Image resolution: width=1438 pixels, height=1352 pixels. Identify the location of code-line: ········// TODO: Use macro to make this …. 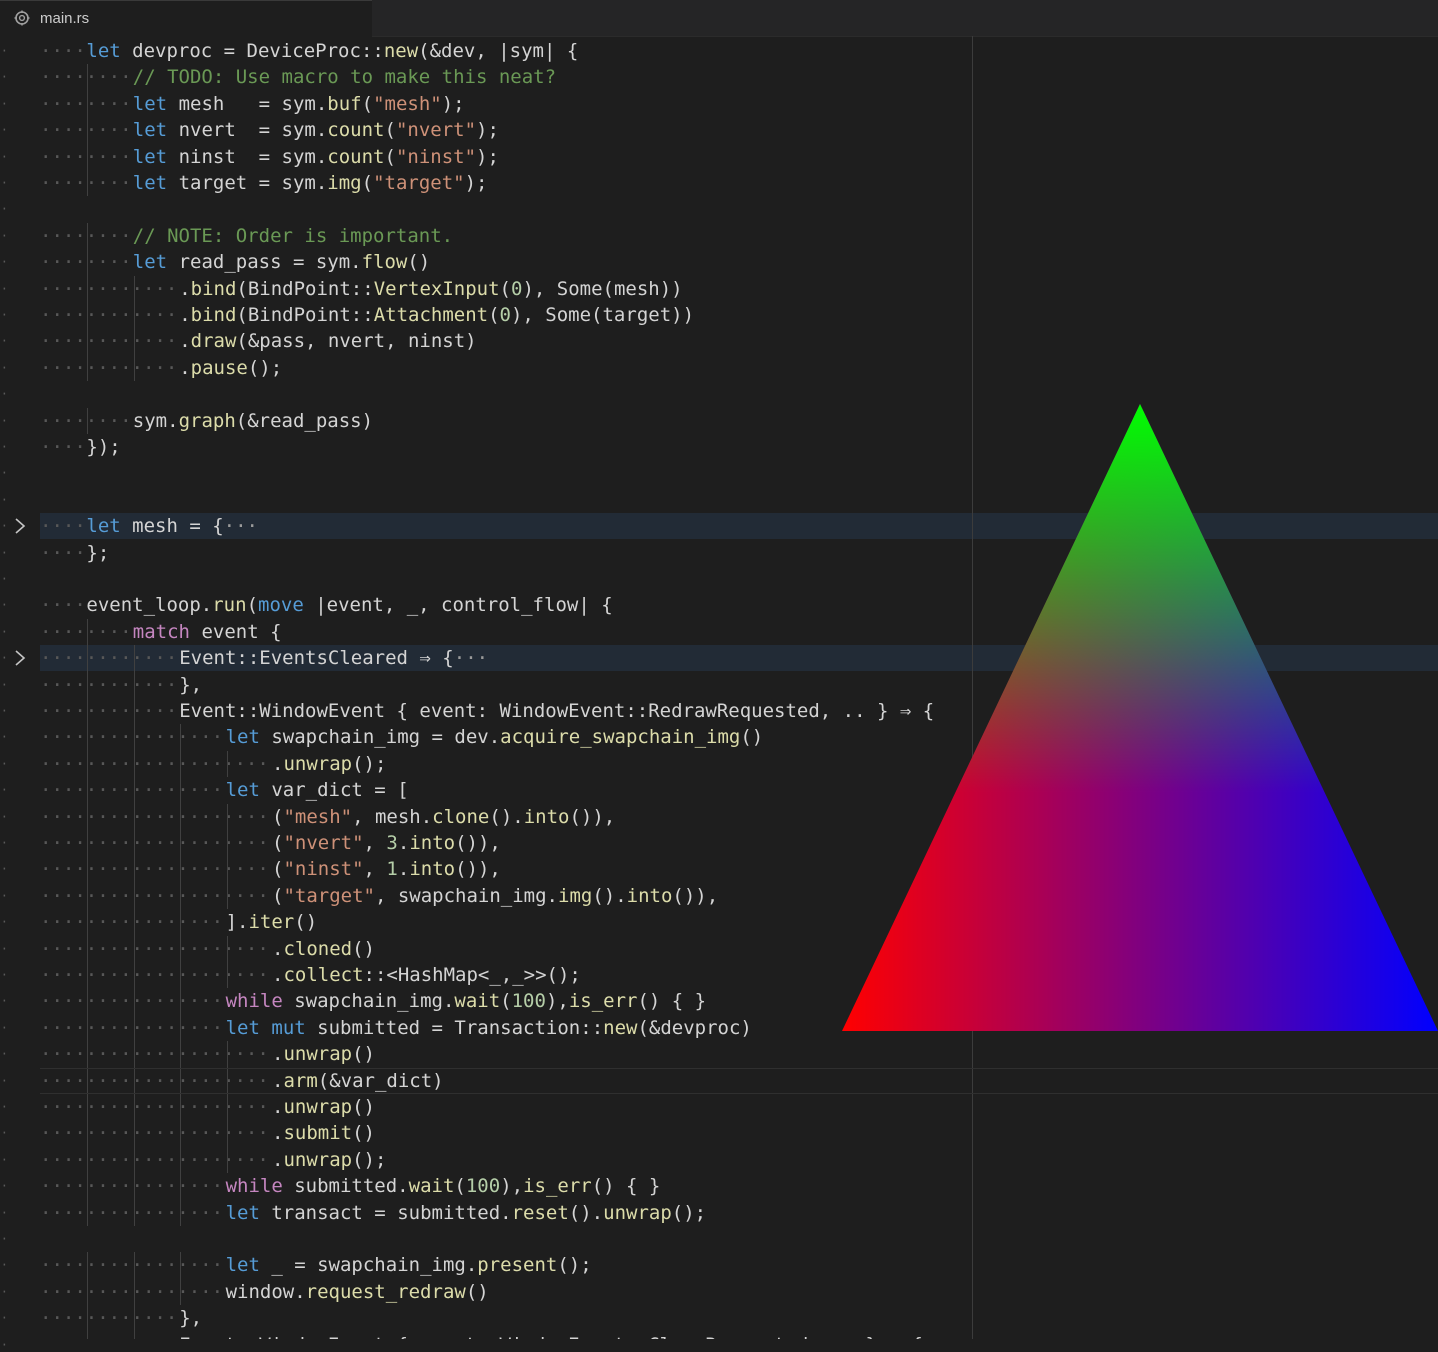
(739, 77).